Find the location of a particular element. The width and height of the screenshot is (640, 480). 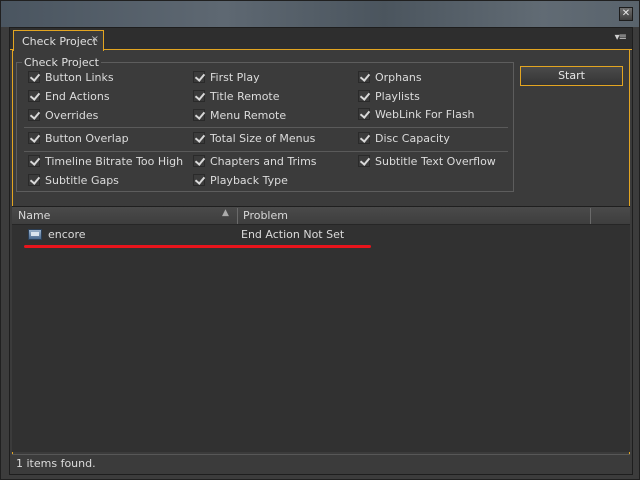

checkbox-button-overlap: Button Overlap is located at coordinates (78, 138).